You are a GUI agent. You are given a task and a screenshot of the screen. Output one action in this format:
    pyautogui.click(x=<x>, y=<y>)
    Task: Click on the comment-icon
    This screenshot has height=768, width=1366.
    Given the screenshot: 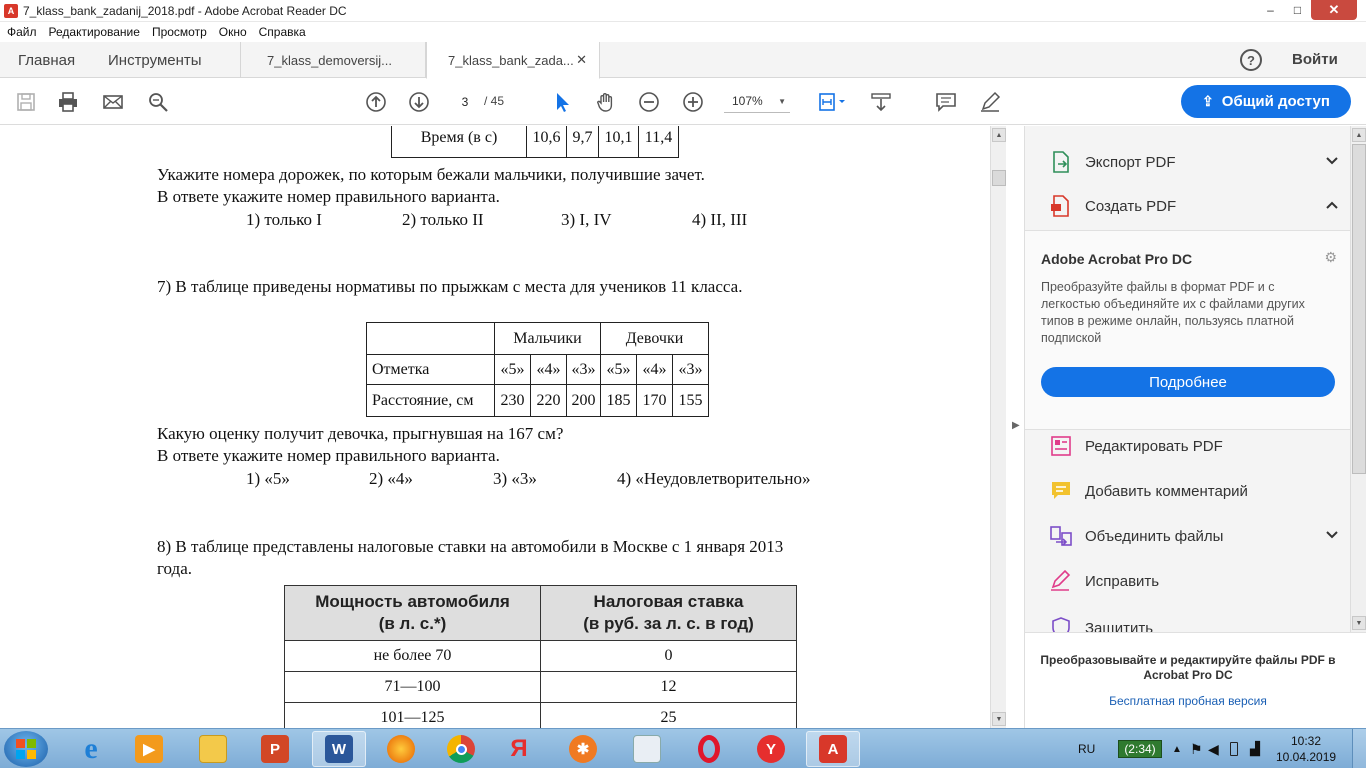 What is the action you would take?
    pyautogui.click(x=946, y=102)
    